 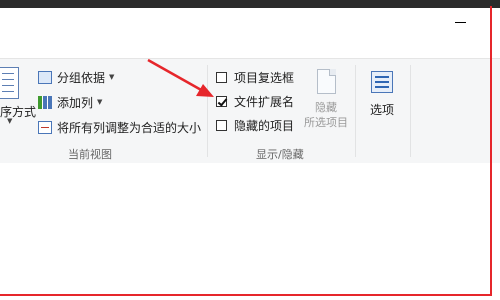 I want to click on window-title-bar, so click(x=250, y=4).